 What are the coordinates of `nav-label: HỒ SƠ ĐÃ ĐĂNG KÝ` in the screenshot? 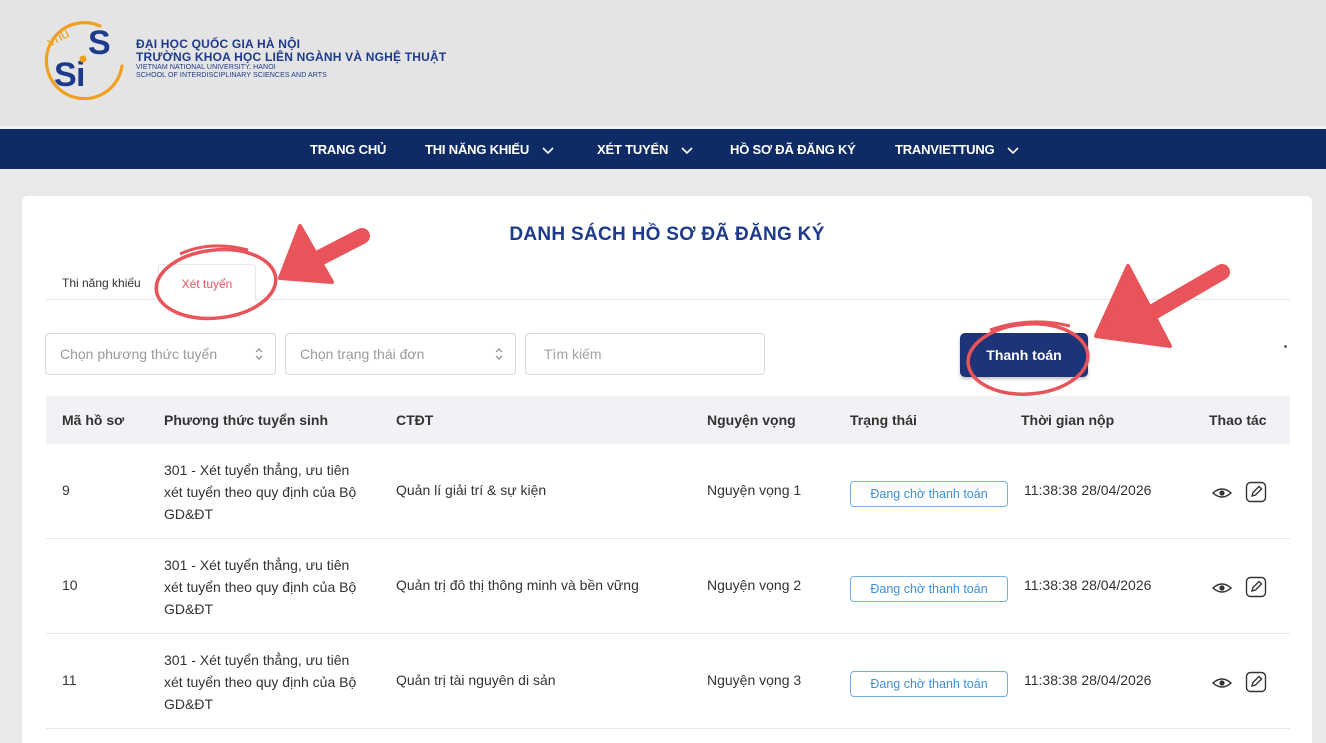 It's located at (793, 149).